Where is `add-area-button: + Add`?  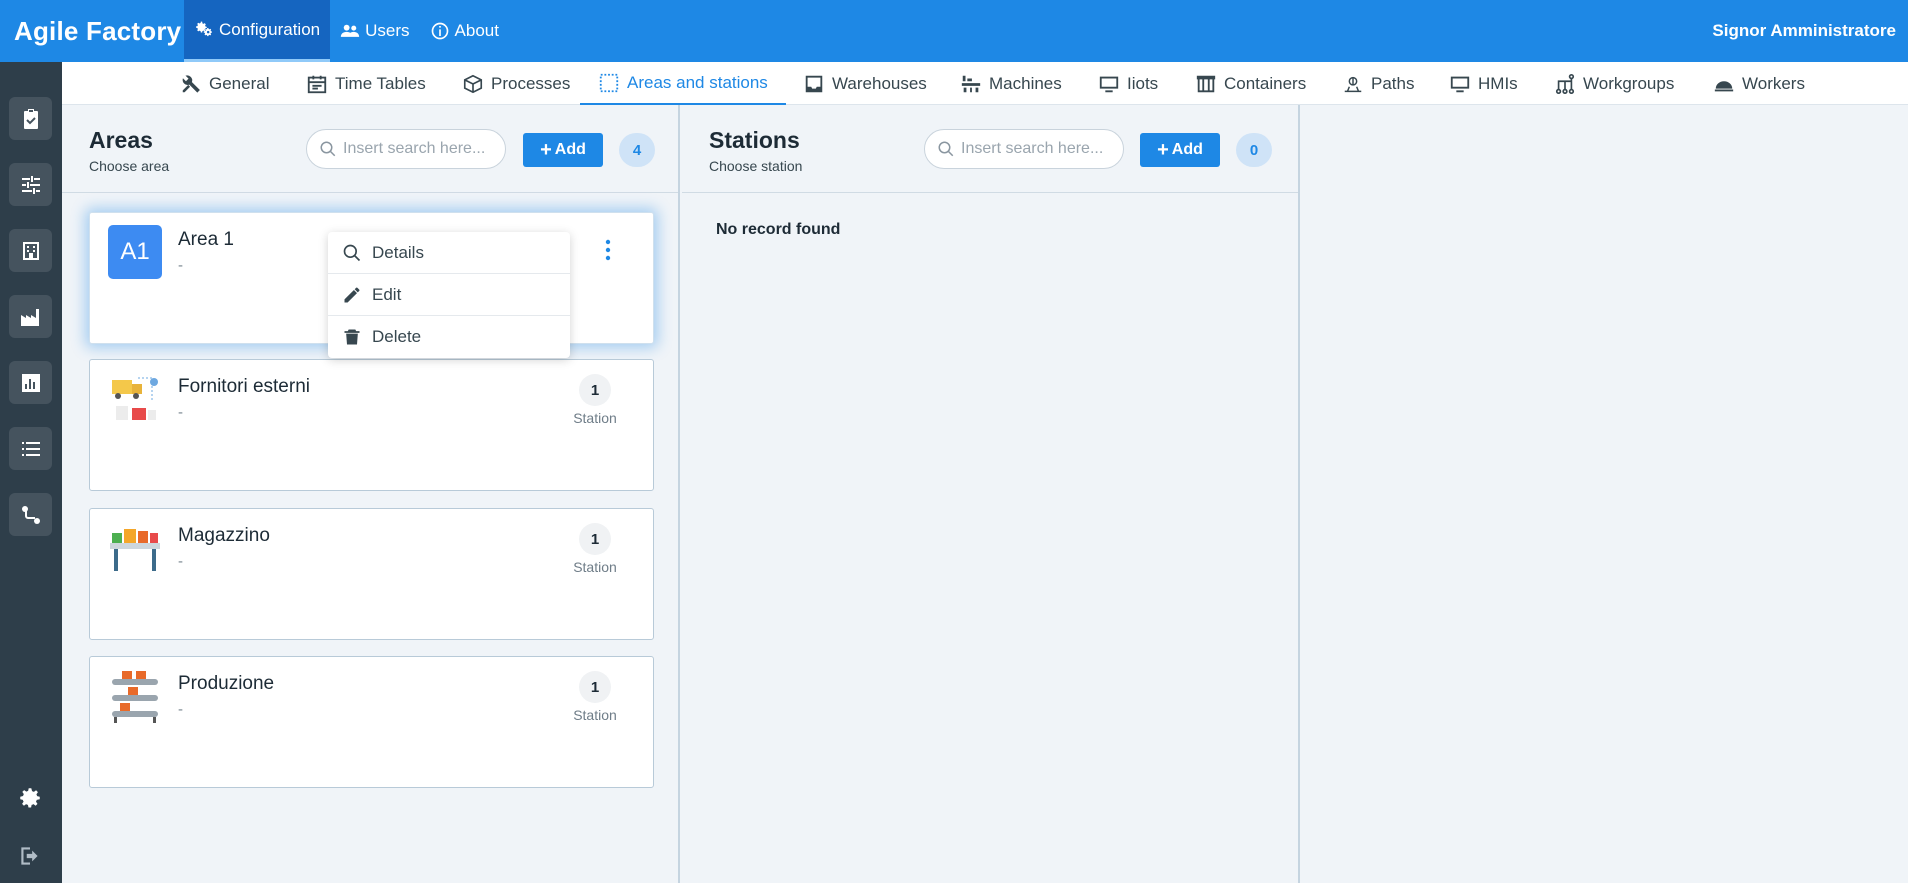 add-area-button: + Add is located at coordinates (563, 150).